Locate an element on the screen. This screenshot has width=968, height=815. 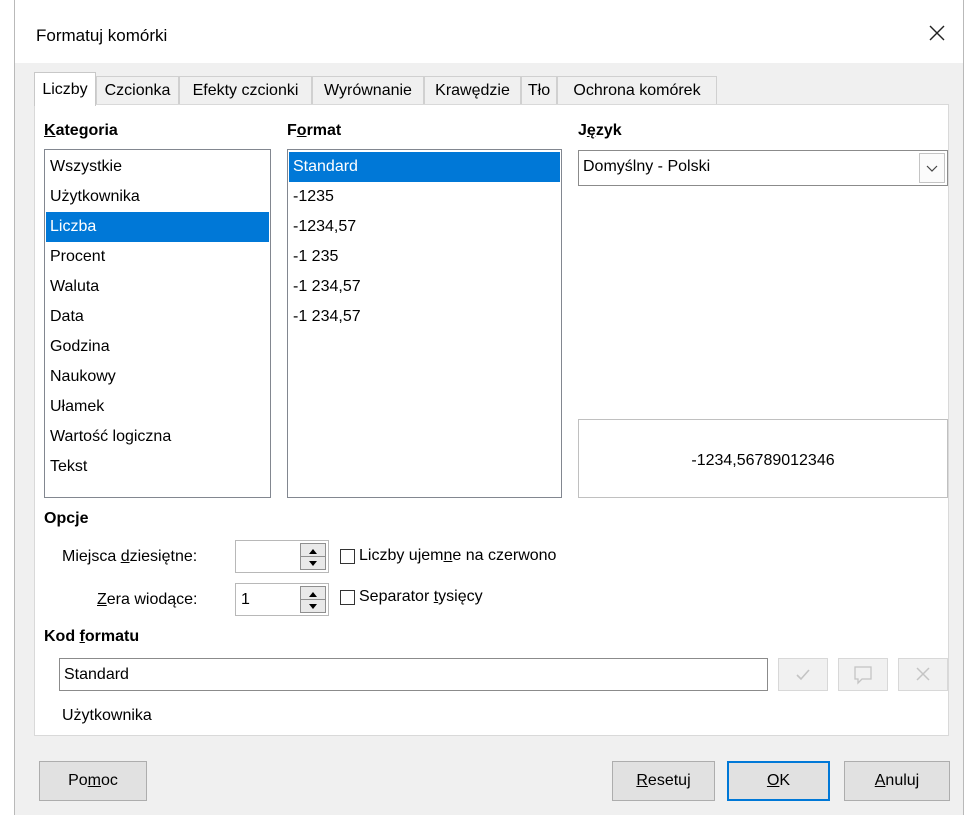
list-item: -1234,57 is located at coordinates (424, 227).